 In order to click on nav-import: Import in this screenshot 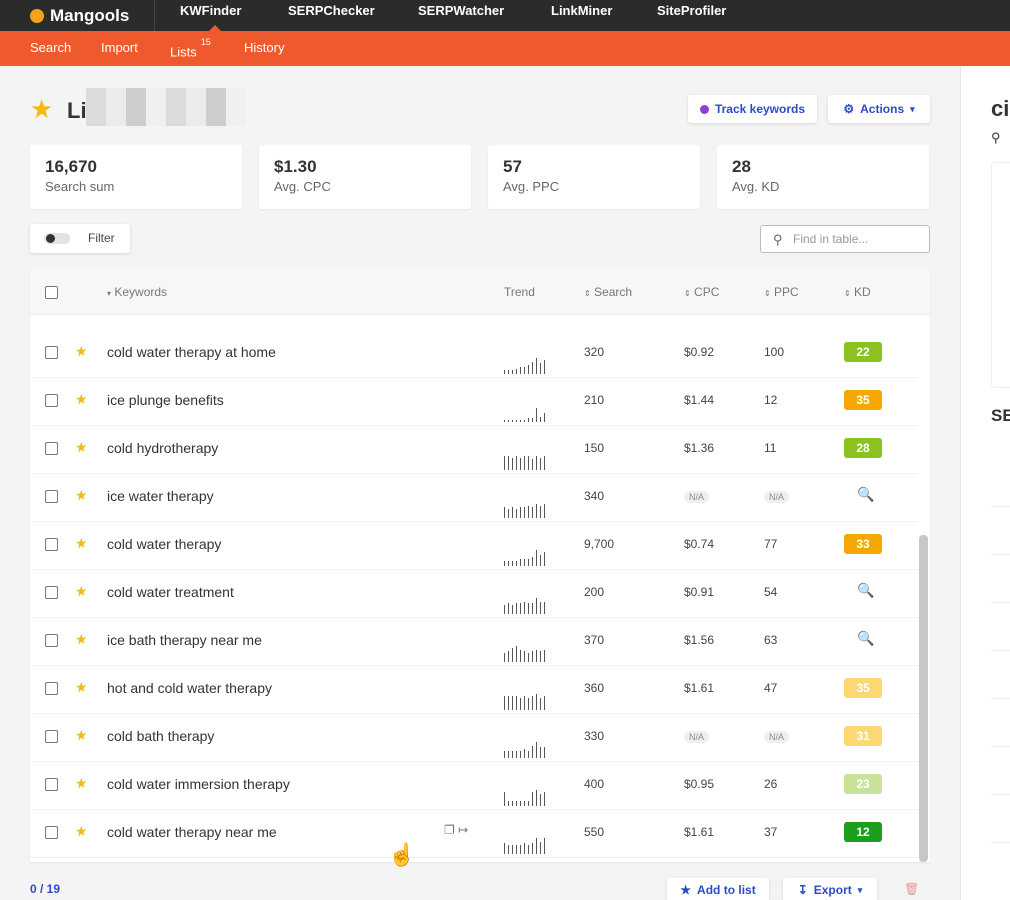, I will do `click(119, 48)`.